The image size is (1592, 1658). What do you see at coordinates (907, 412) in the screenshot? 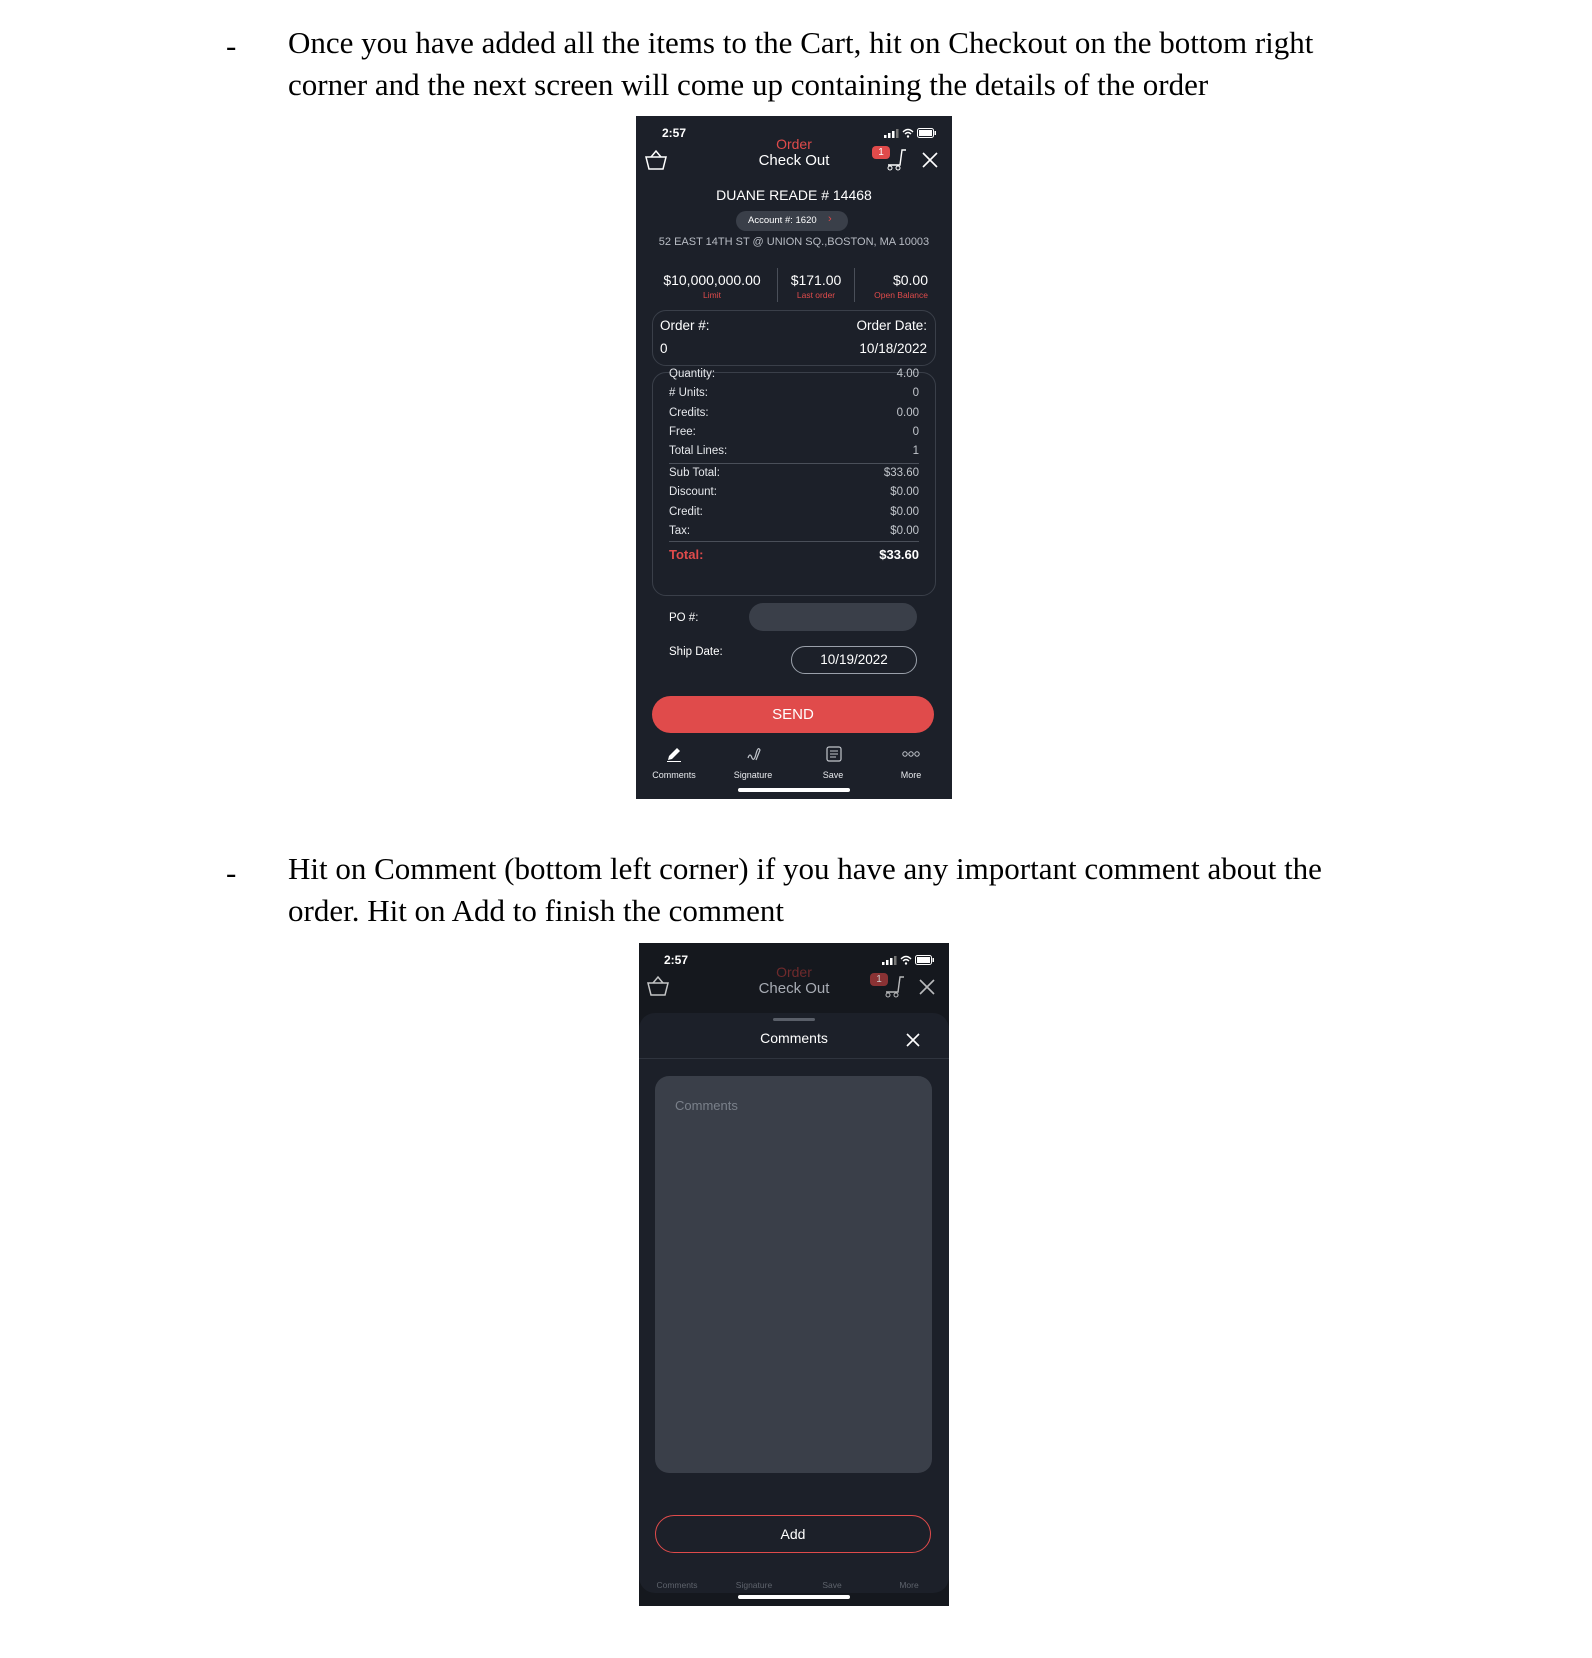
I see `summary-value: 0.00` at bounding box center [907, 412].